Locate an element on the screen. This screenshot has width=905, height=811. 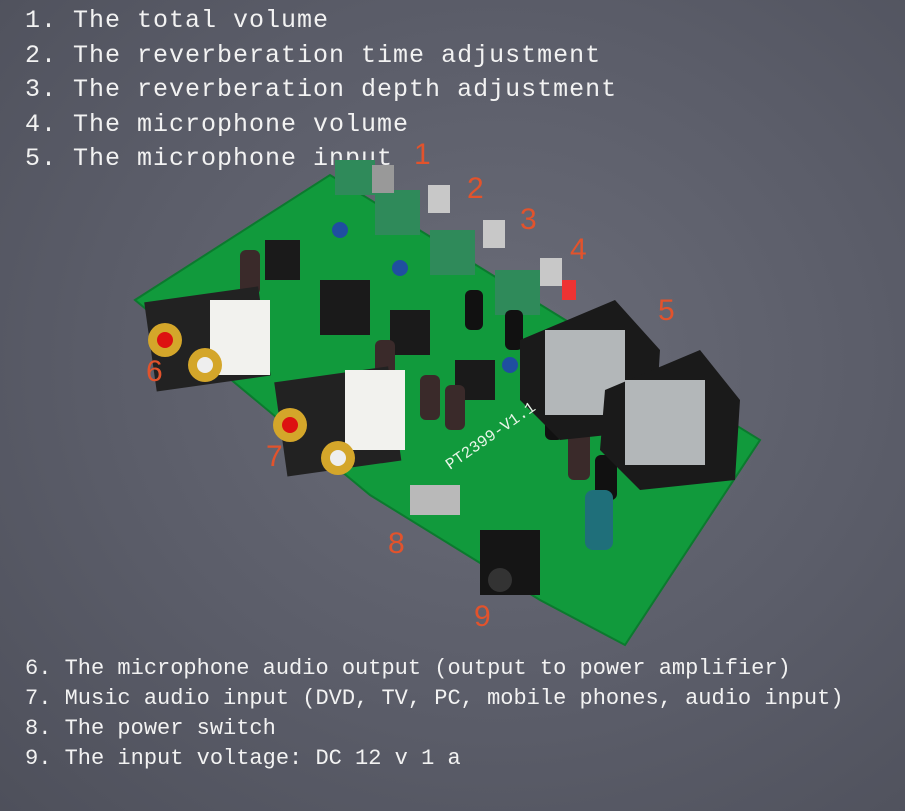
power-switch is located at coordinates (435, 500).